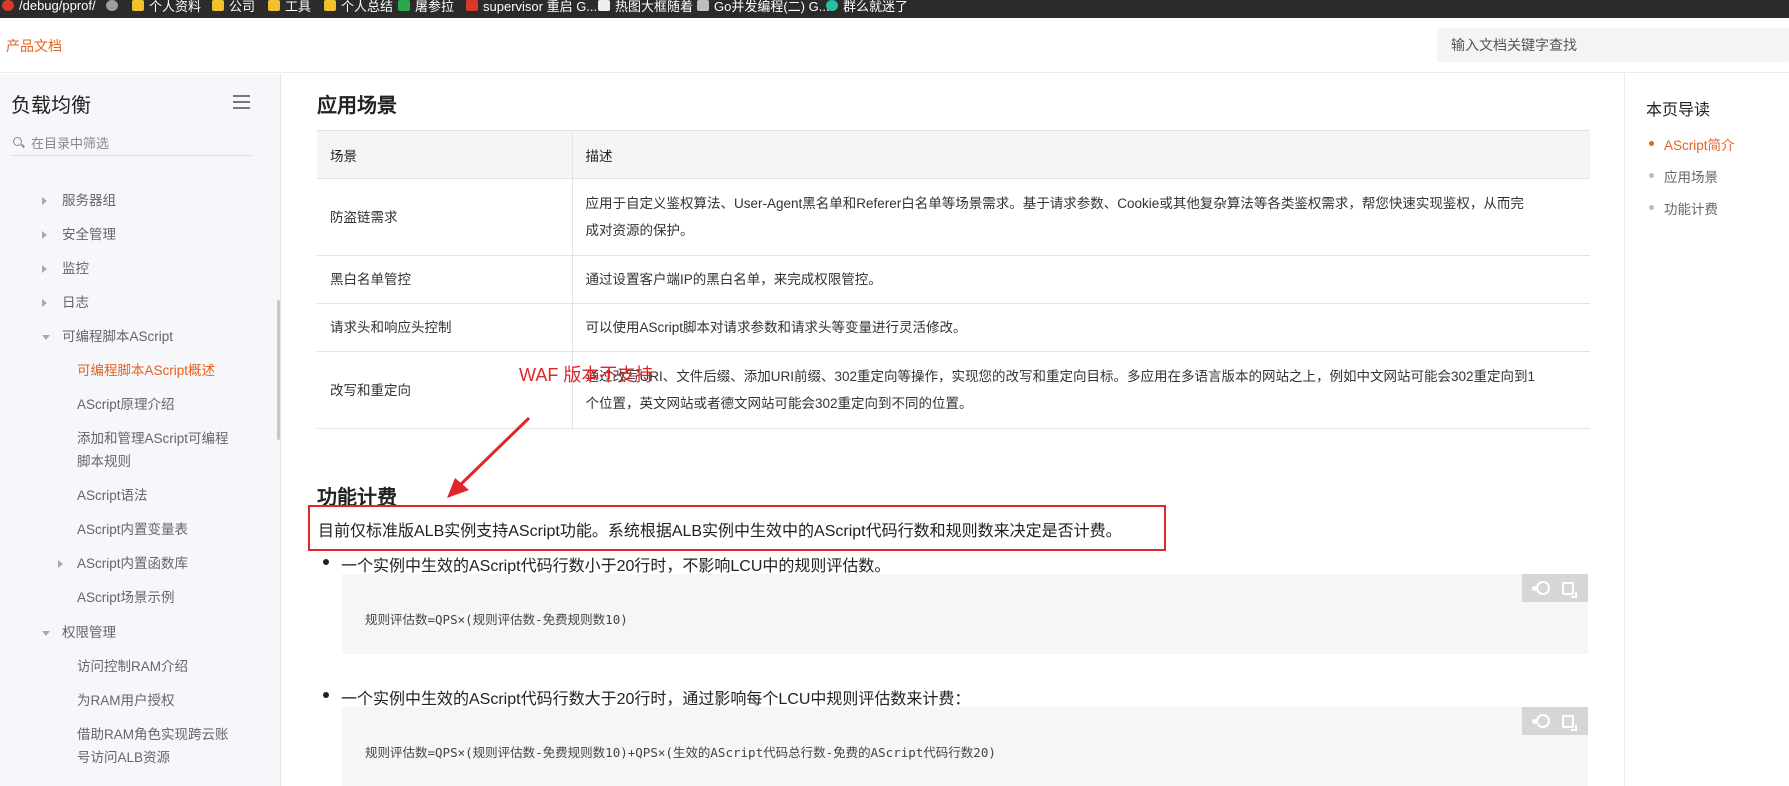  Describe the element at coordinates (1081, 327) in the screenshot. I see `table-cell-desc: 可以使用AScript脚本对请求参数和请求头等变量进行灵活修改。` at that location.